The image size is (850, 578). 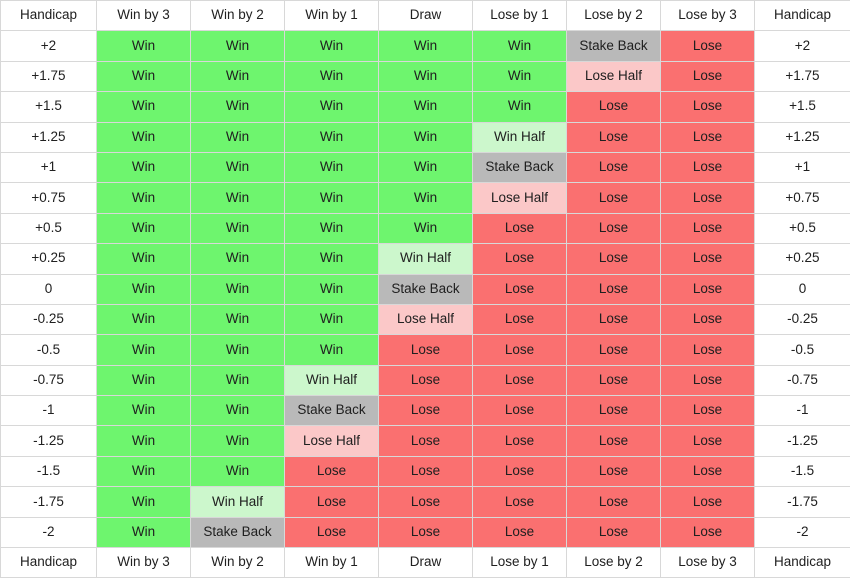 I want to click on handicap-value-left: -1.5, so click(x=49, y=471).